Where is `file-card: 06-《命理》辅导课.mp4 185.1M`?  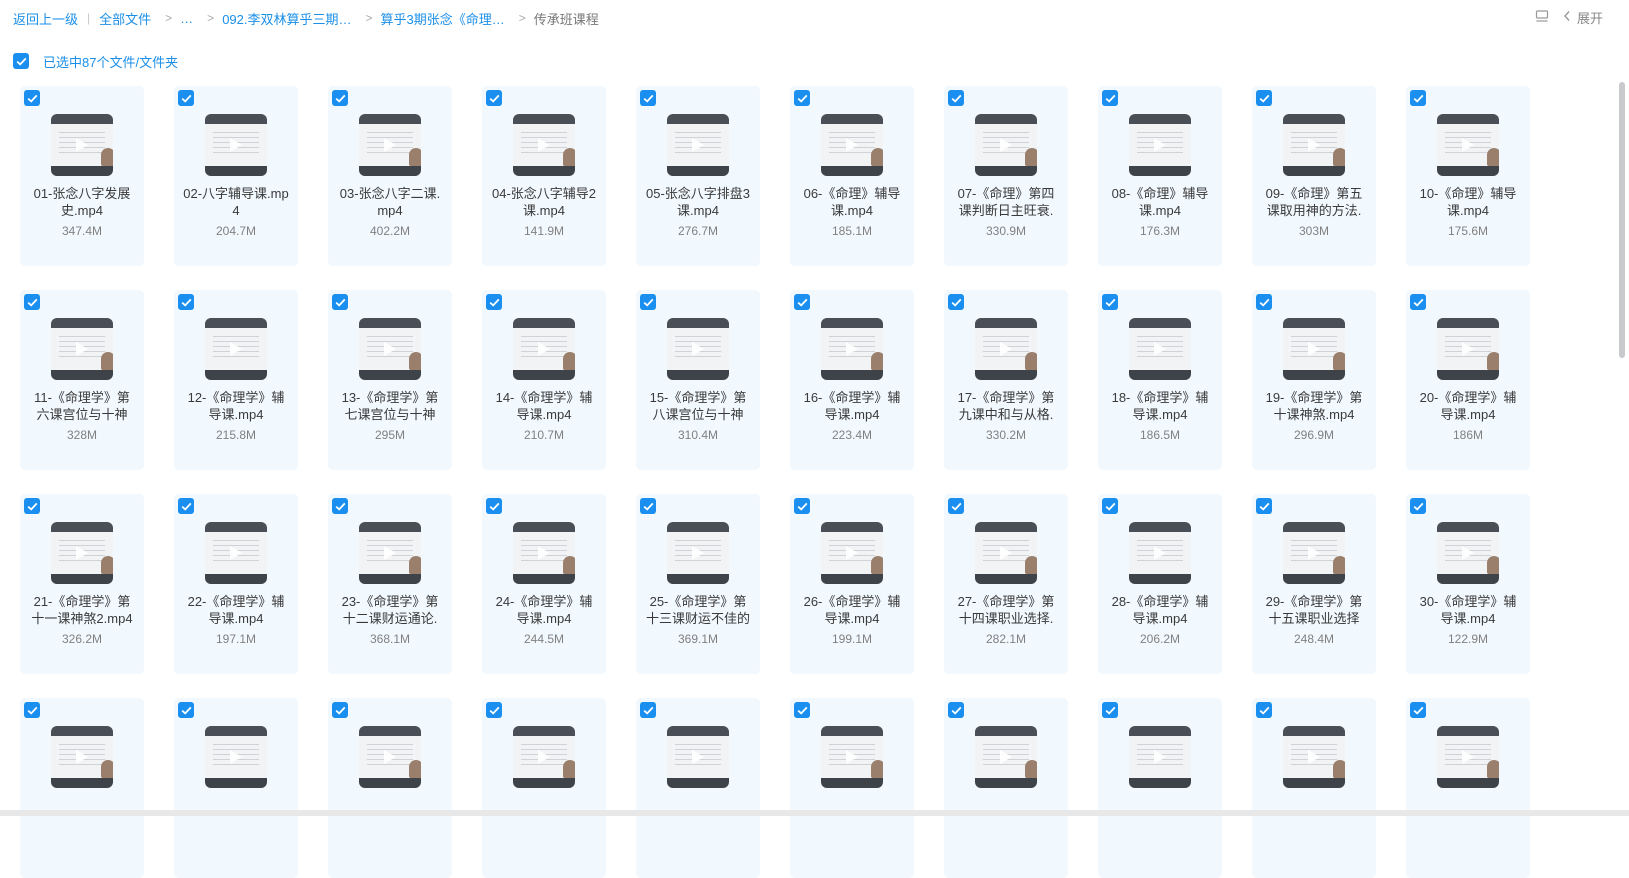
file-card: 06-《命理》辅导课.mp4 185.1M is located at coordinates (852, 176).